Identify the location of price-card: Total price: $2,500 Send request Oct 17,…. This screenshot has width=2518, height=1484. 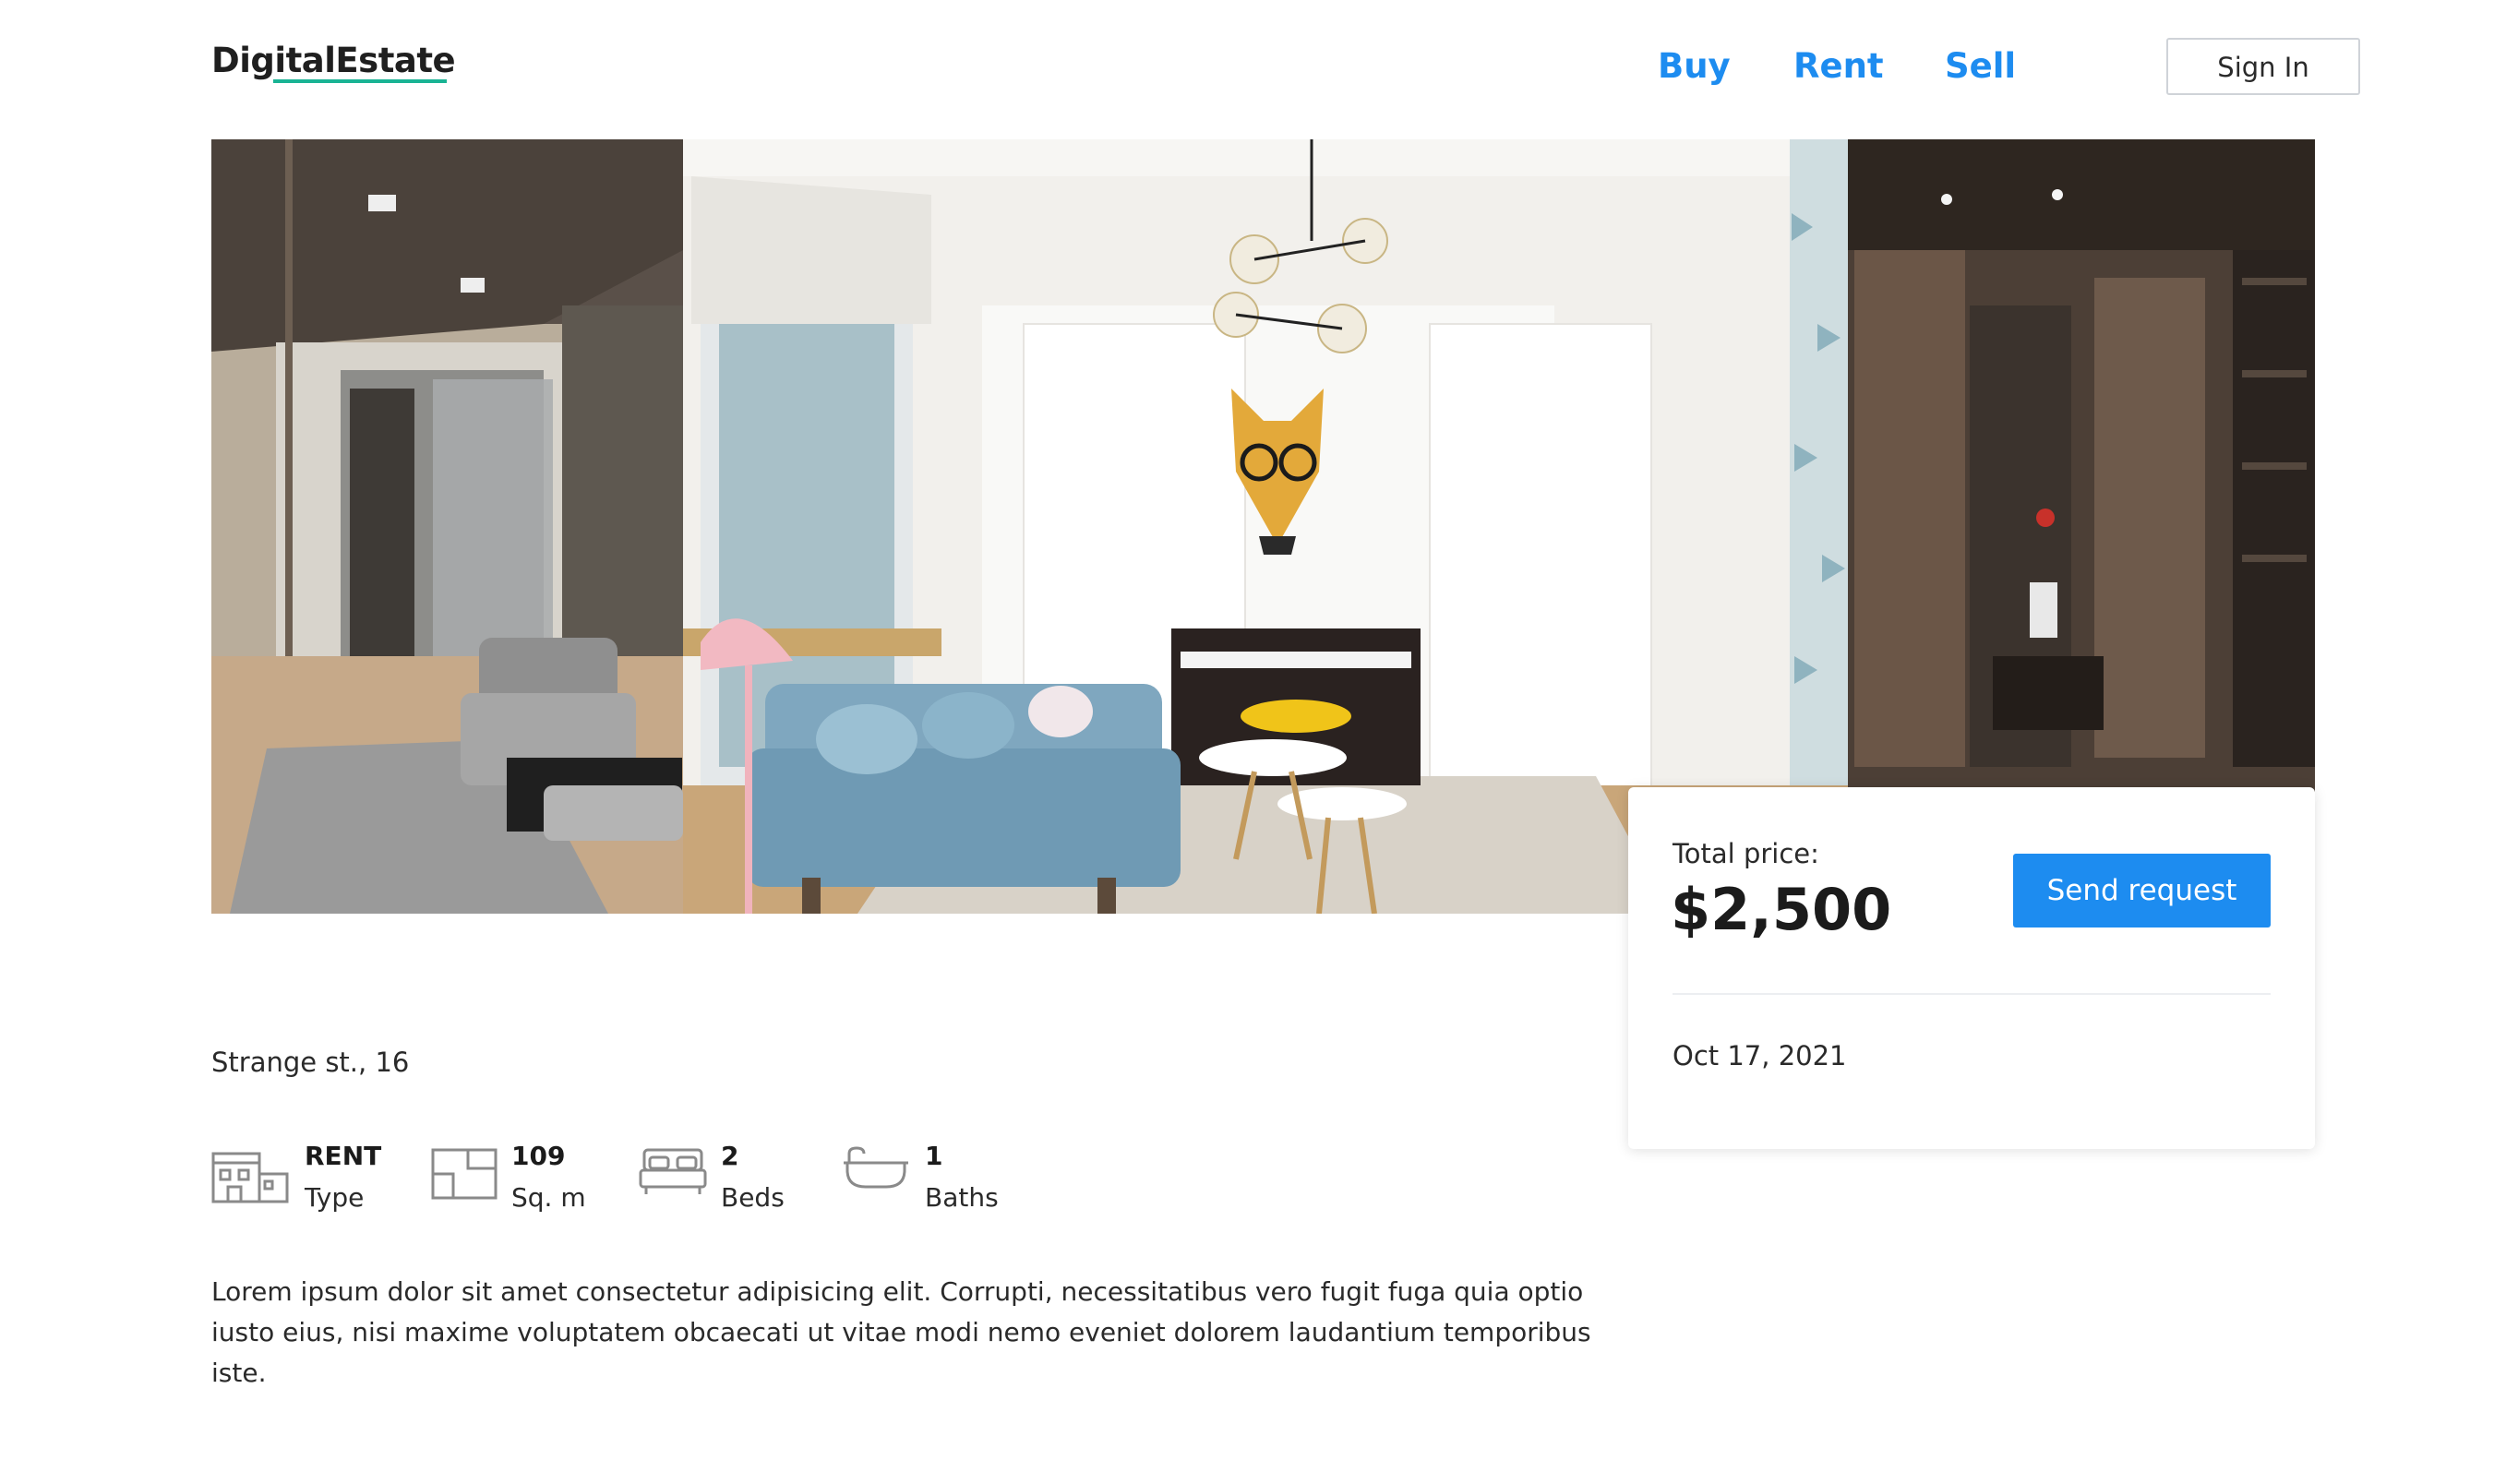
(1971, 968).